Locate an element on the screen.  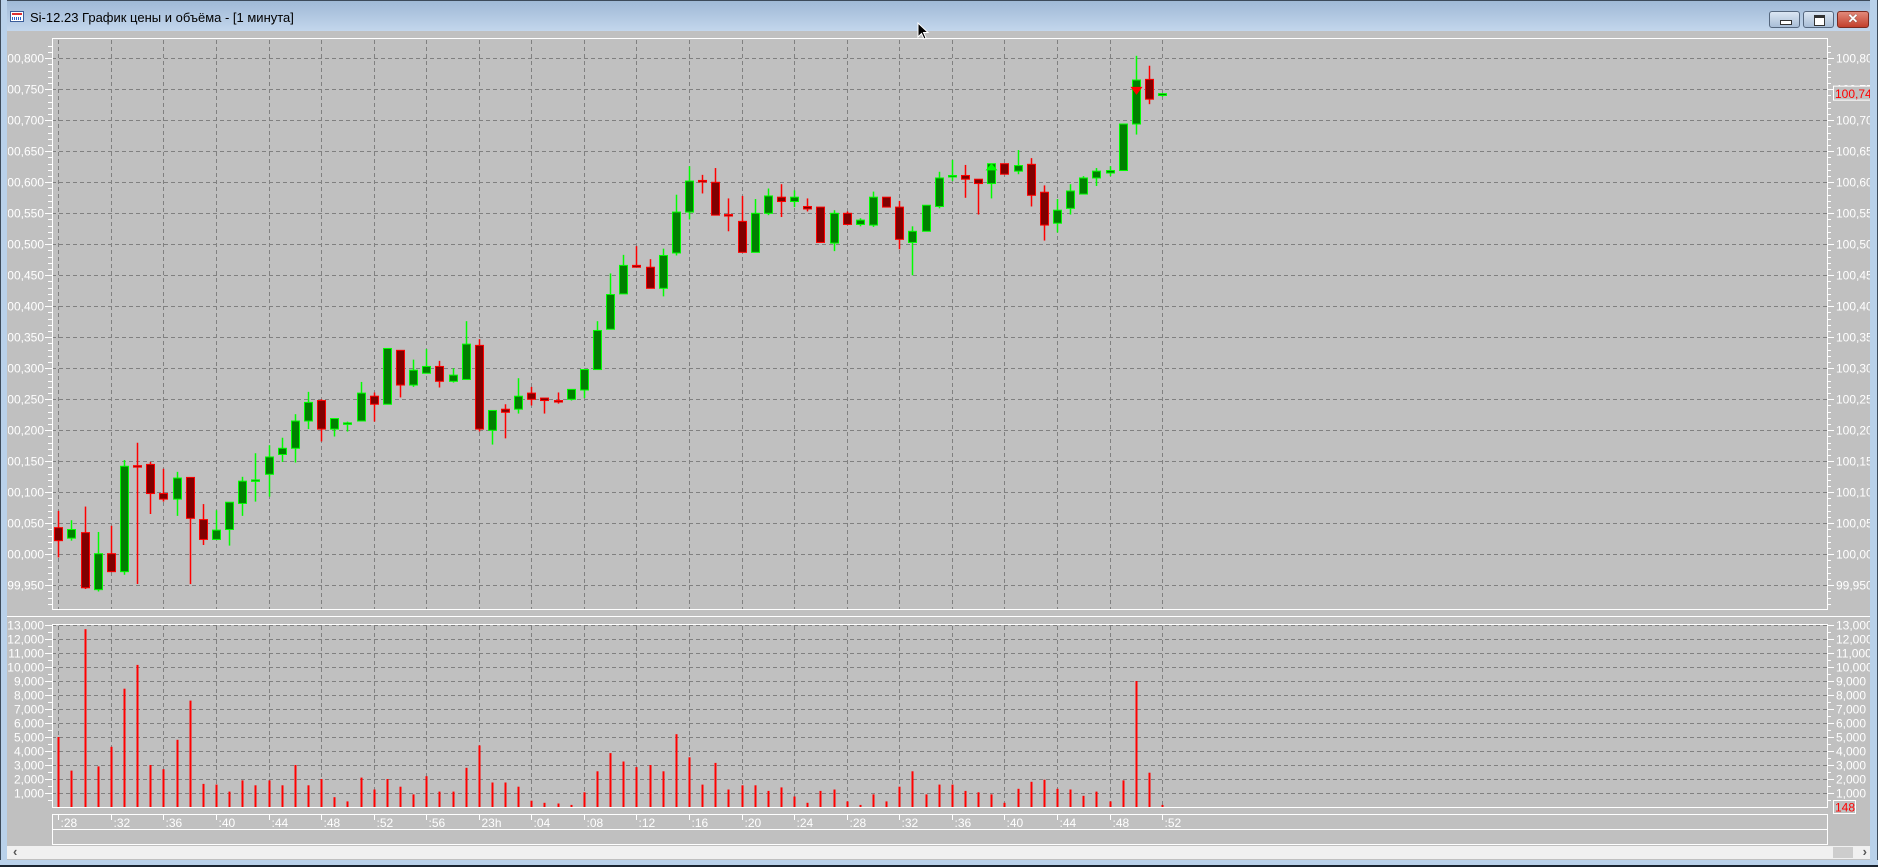
time-label: :52 is located at coordinates (1173, 823).